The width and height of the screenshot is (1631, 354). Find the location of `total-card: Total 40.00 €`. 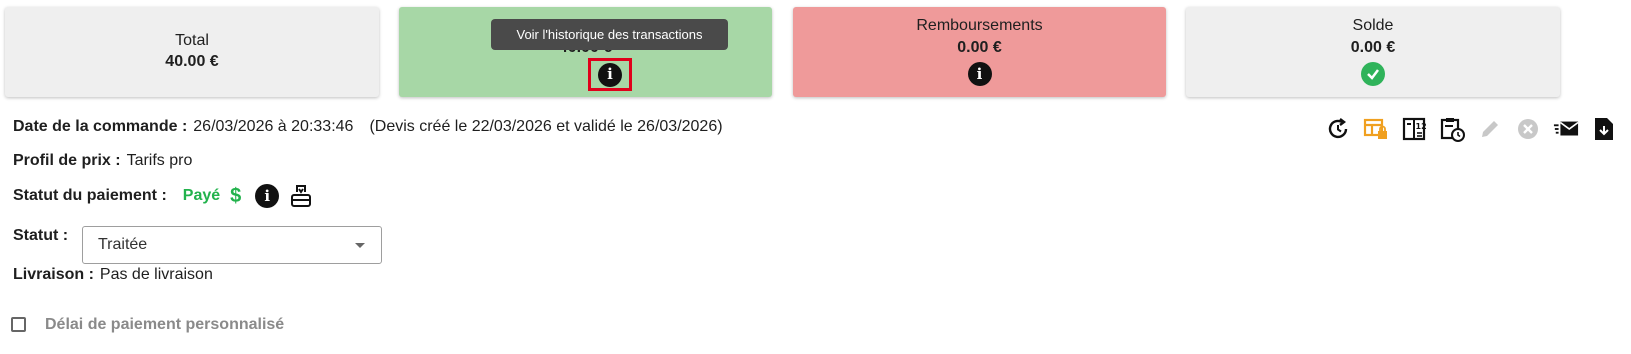

total-card: Total 40.00 € is located at coordinates (192, 52).